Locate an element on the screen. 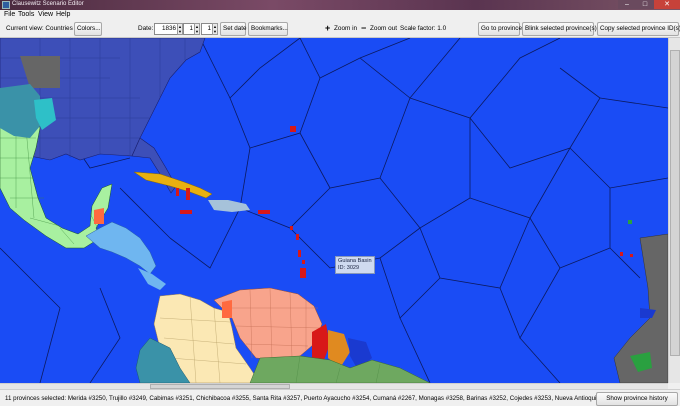  zoom-in-button: Zoom in is located at coordinates (345, 28).